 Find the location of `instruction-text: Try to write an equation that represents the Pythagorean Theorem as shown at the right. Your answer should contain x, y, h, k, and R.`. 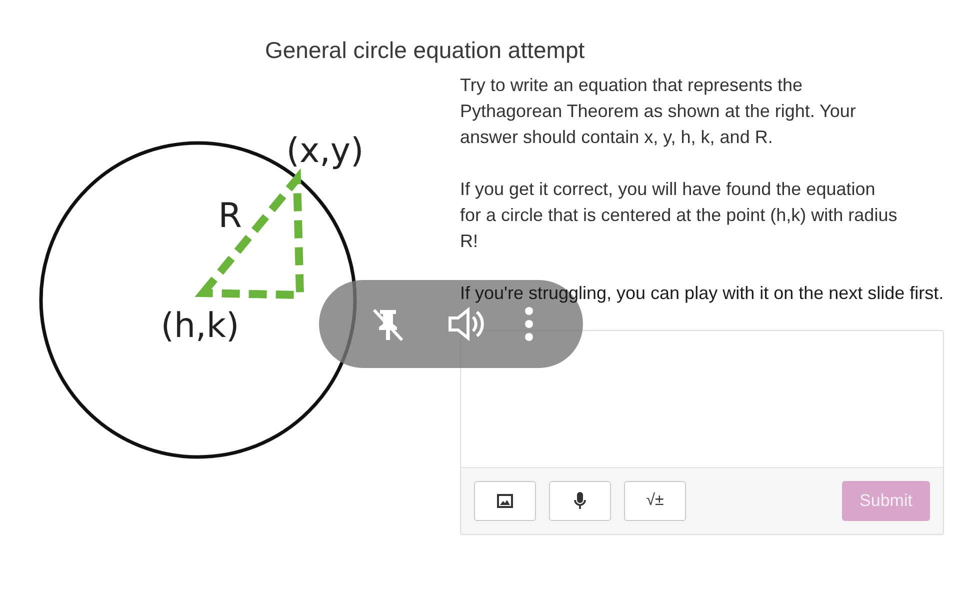

instruction-text: Try to write an equation that represents the Pythagorean Theorem as shown at the right. Your answer should contain x, y, h, k, and R. is located at coordinates (658, 111).